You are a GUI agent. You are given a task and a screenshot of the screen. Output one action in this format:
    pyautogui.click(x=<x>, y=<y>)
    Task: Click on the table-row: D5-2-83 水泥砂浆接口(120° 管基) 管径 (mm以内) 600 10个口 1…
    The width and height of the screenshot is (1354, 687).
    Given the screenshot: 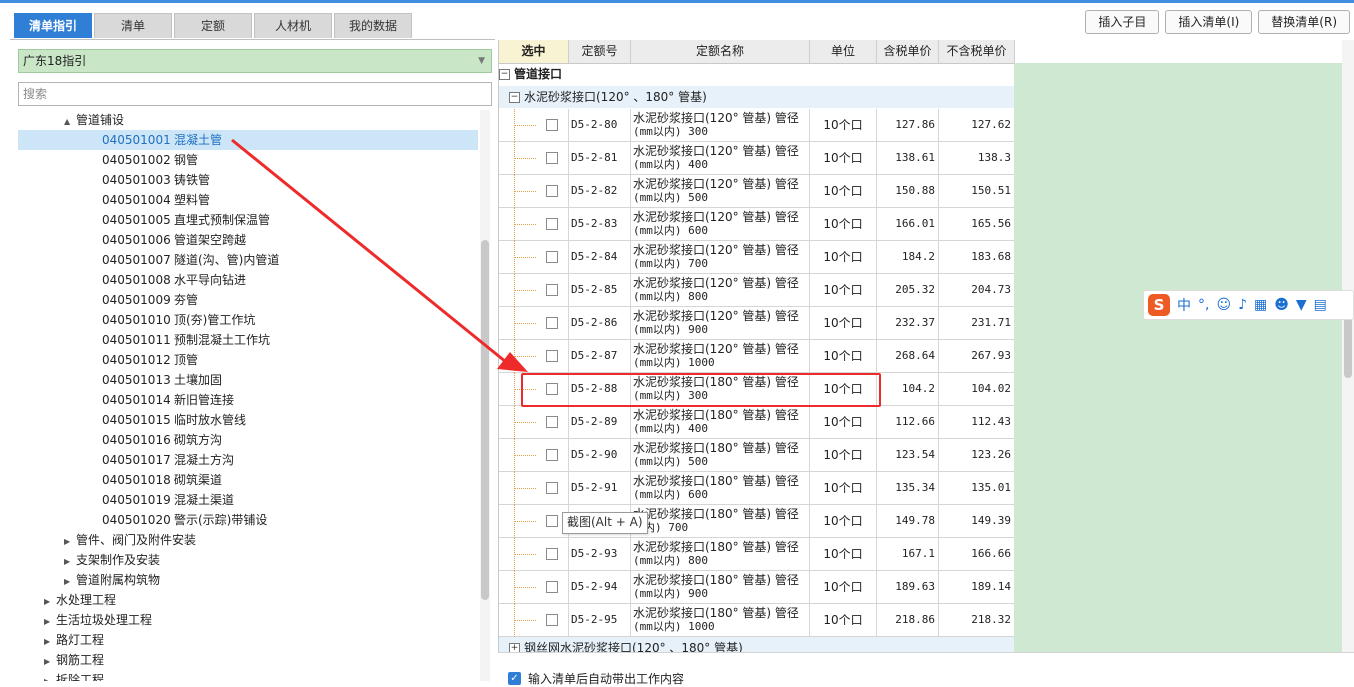 What is the action you would take?
    pyautogui.click(x=757, y=224)
    